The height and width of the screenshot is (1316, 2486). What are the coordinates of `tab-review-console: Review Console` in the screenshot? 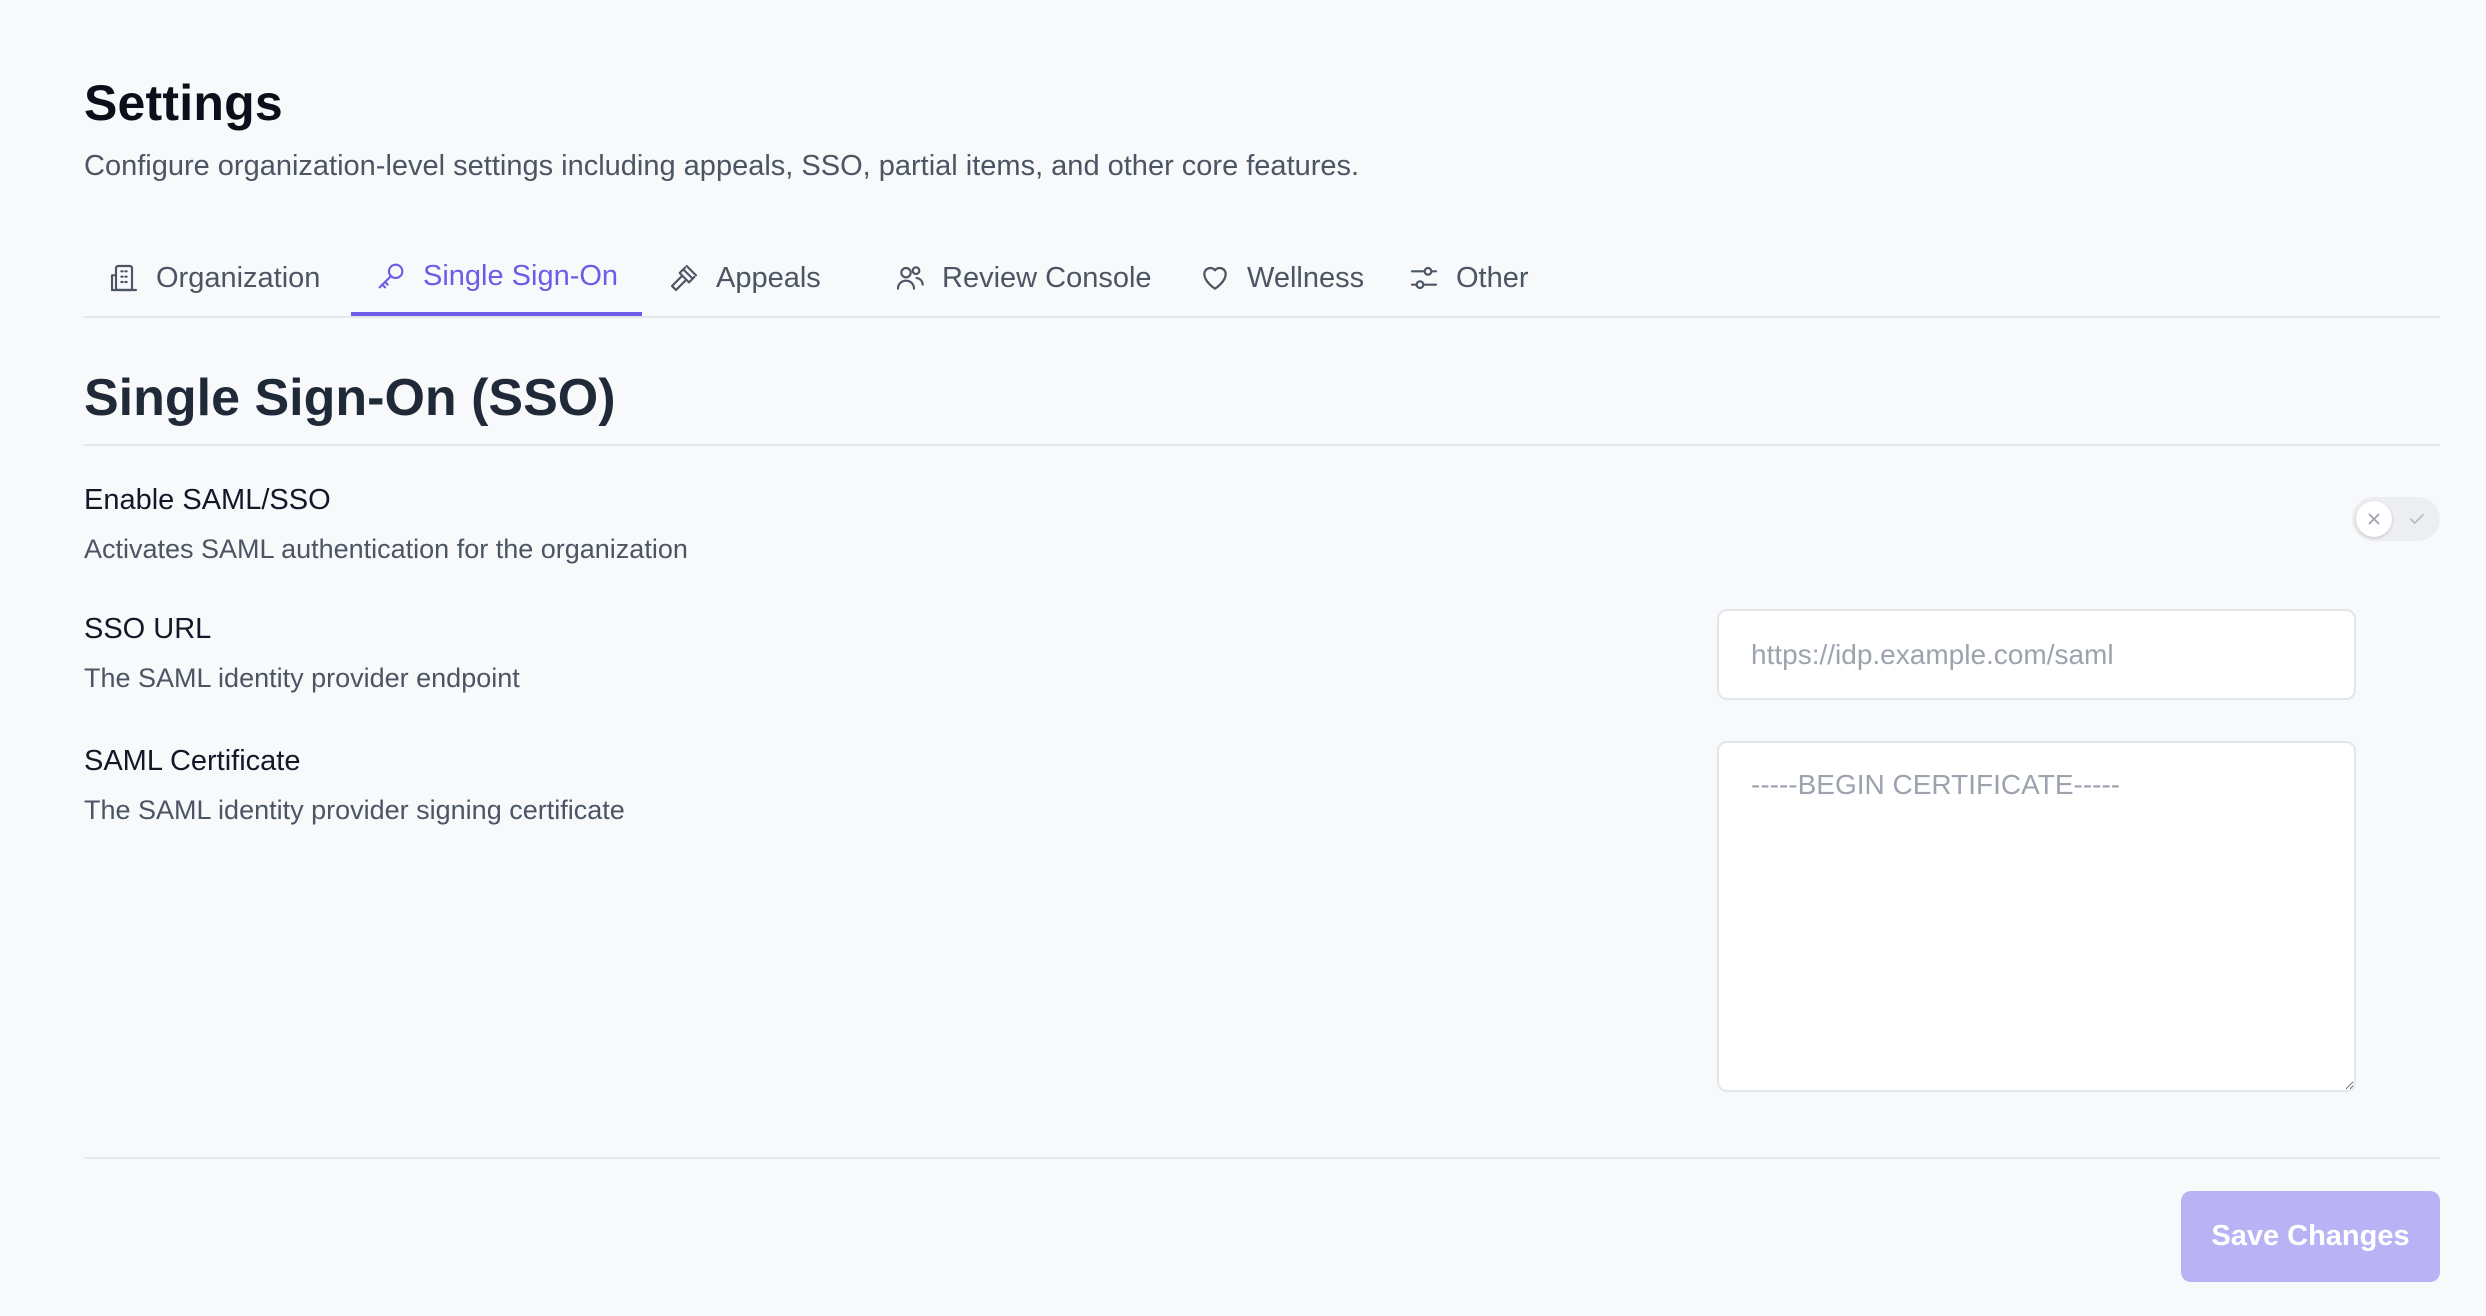 It's located at (1023, 278).